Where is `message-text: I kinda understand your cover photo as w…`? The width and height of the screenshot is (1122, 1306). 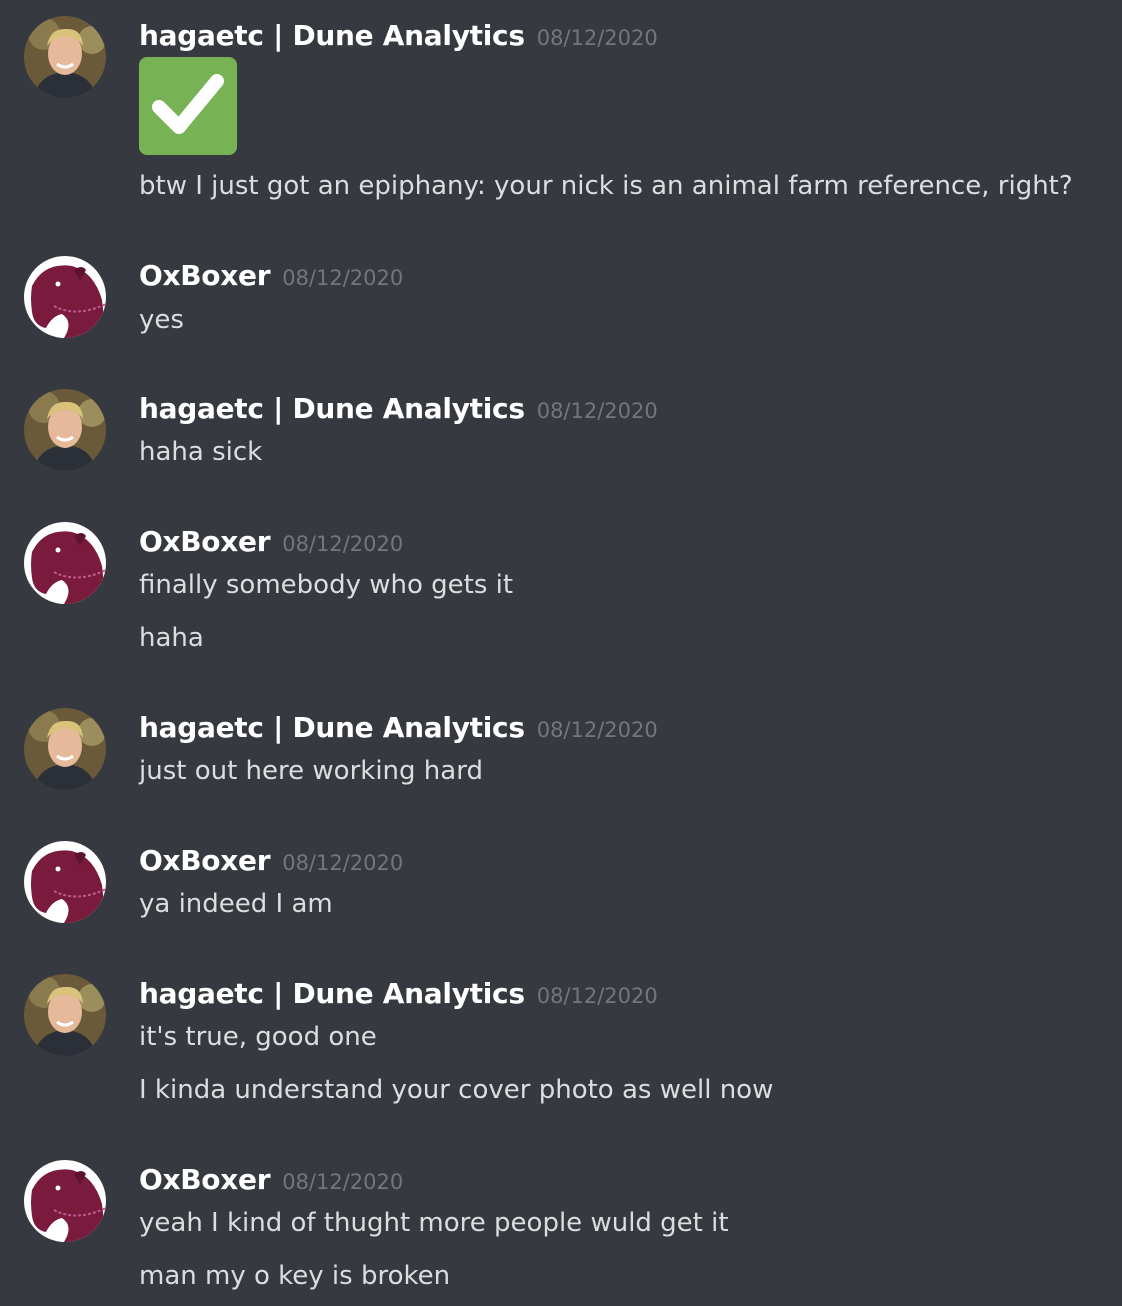
message-text: I kinda understand your cover photo as w… is located at coordinates (456, 1090).